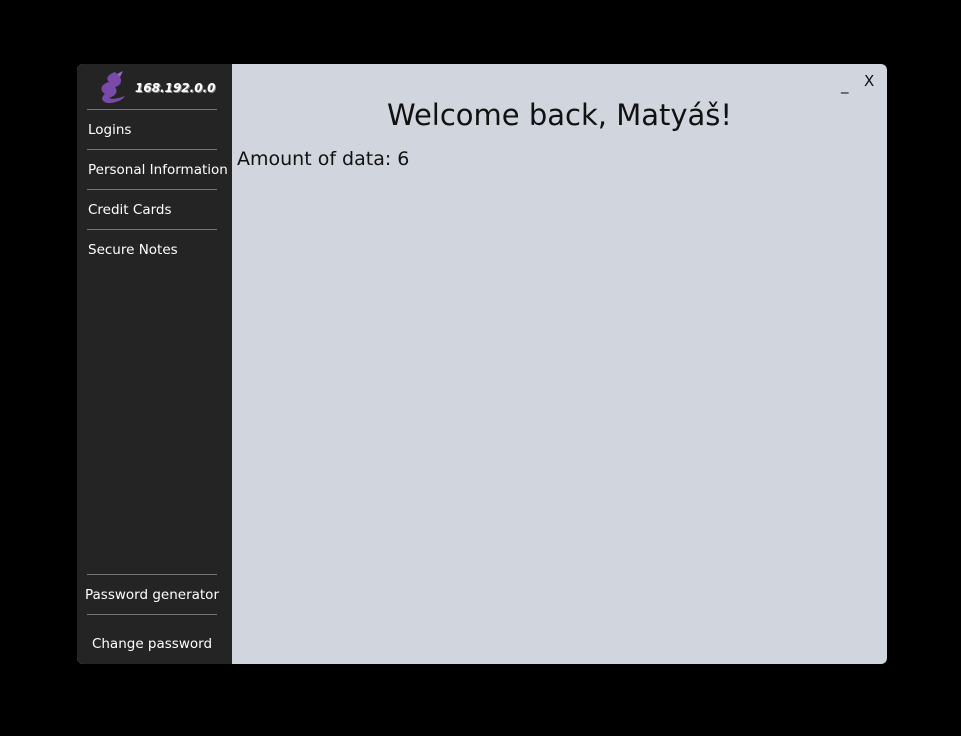 The image size is (961, 736). What do you see at coordinates (152, 595) in the screenshot?
I see `password-generator-button: Password generator` at bounding box center [152, 595].